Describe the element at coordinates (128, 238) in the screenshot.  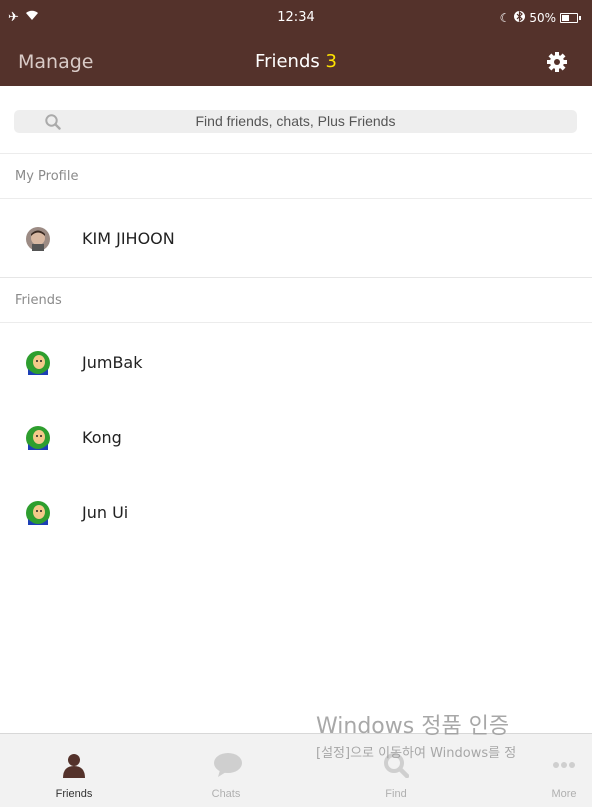
I see `profile-name: KIM JIHOON` at that location.